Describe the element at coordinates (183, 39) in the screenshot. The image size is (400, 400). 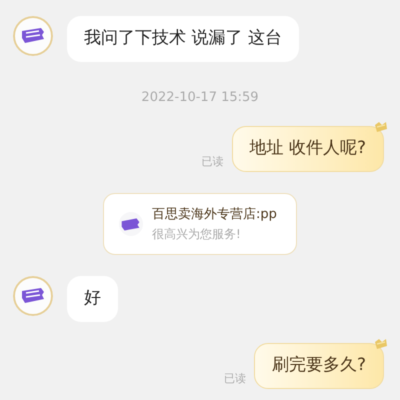
I see `message-bubble: 我问了下技术 说漏了 这台` at that location.